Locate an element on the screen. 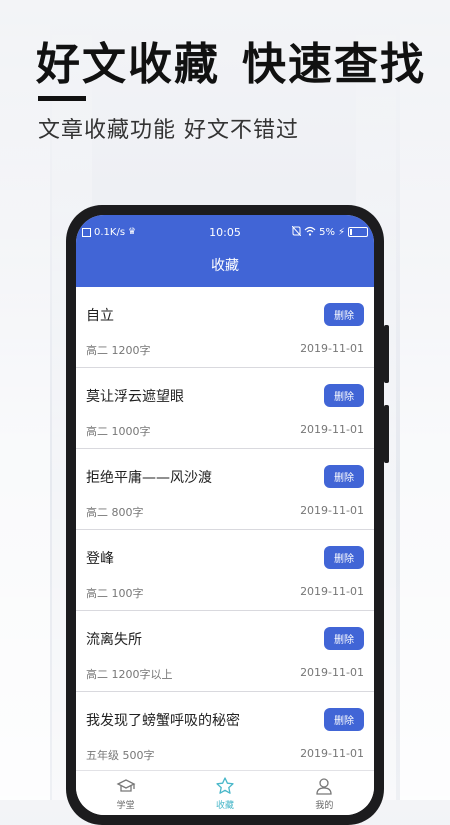  article-meta: 高二 1200字以上 is located at coordinates (129, 674).